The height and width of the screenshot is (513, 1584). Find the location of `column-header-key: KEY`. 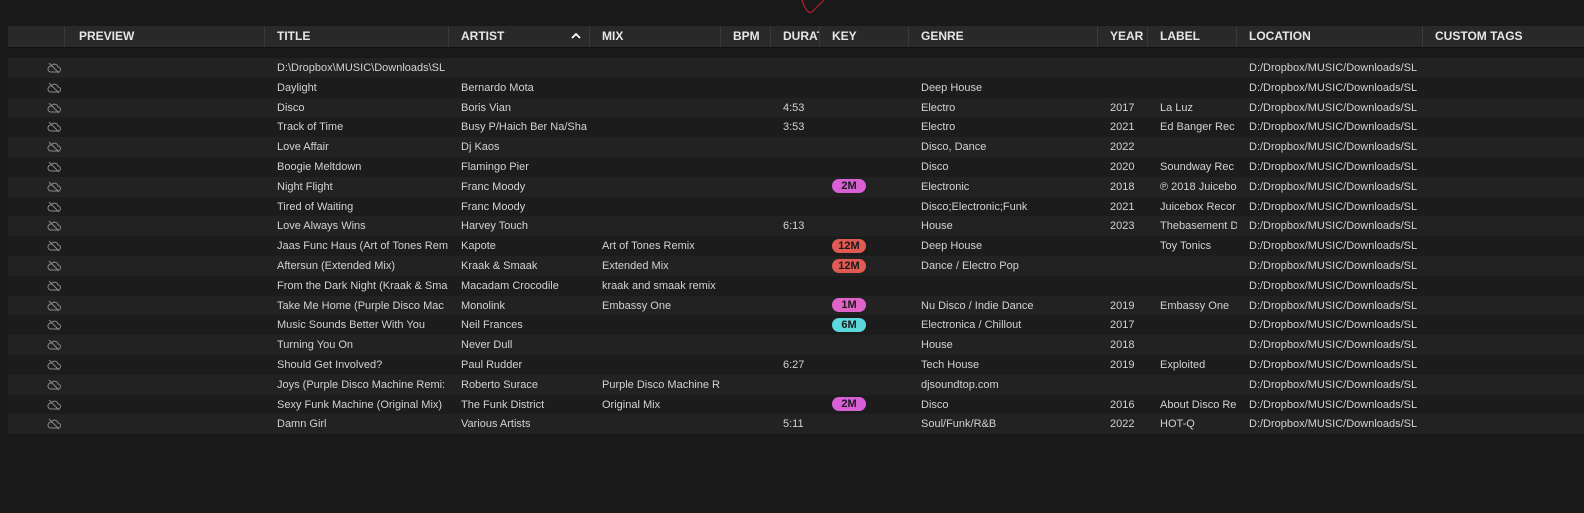

column-header-key: KEY is located at coordinates (864, 36).